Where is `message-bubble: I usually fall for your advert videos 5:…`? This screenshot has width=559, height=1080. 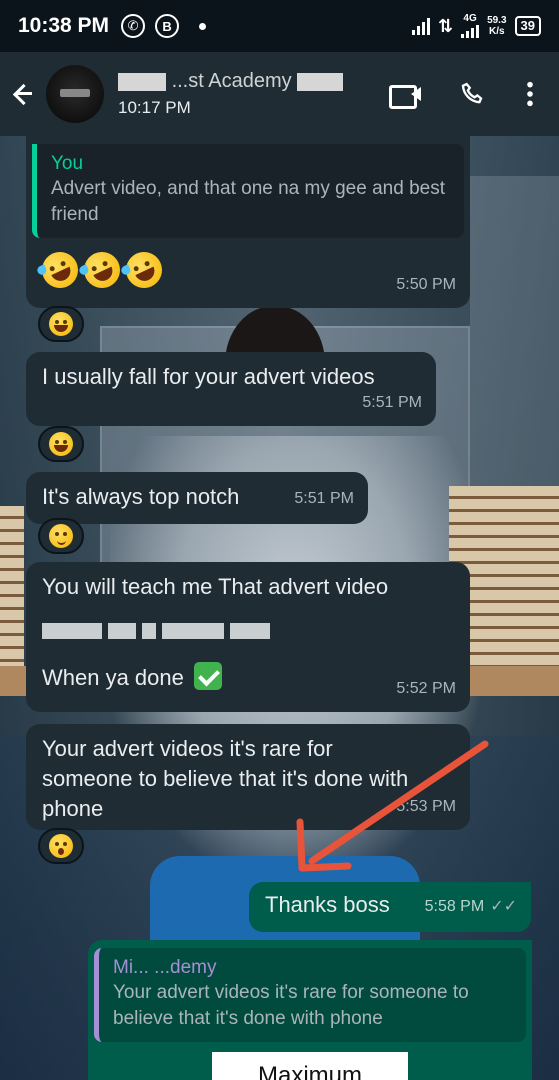
message-bubble: I usually fall for your advert videos 5:… is located at coordinates (231, 389).